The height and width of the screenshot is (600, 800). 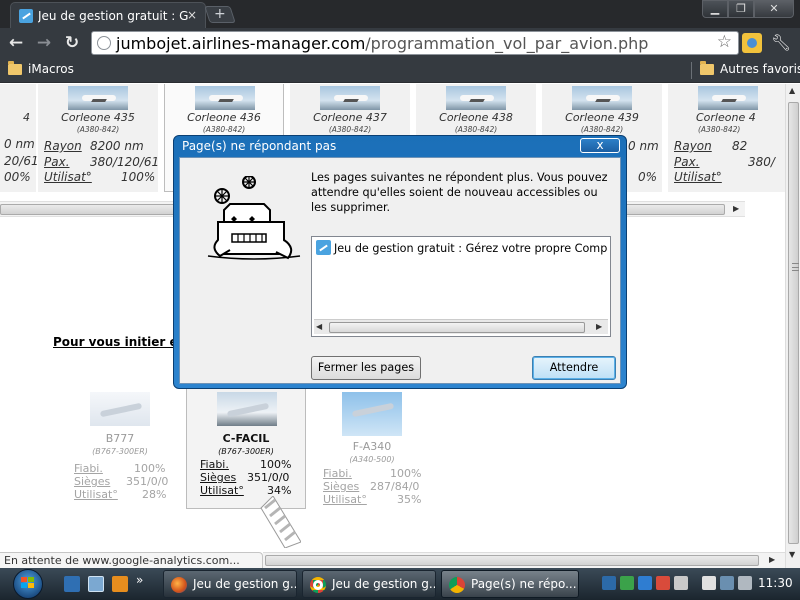 What do you see at coordinates (44, 43) in the screenshot?
I see `forward-arrow-icon: →` at bounding box center [44, 43].